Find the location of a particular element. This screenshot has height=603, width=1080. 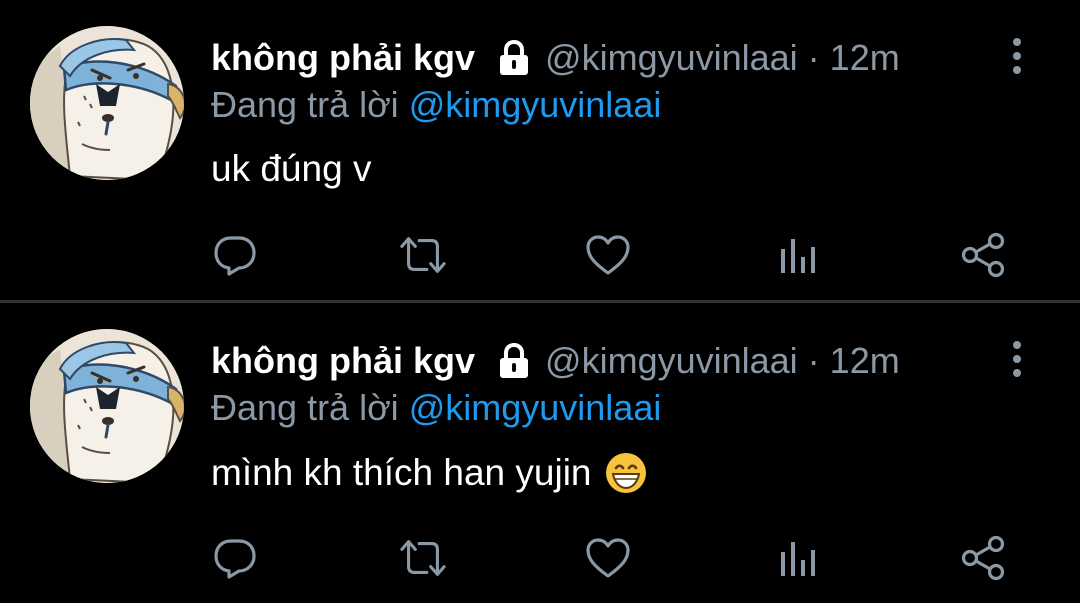

tweet-text-content: uk đúng v is located at coordinates (291, 168).